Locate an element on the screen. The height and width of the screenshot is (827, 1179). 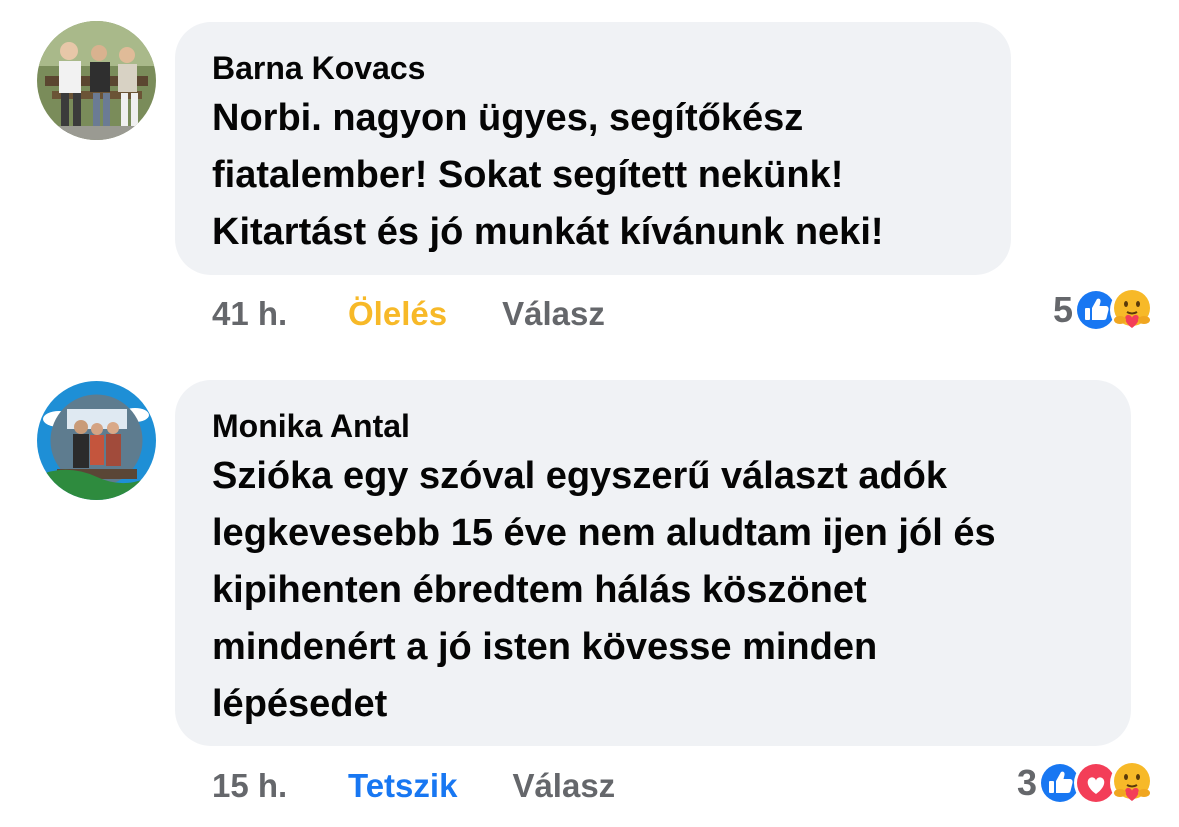
reaction-summary: 3 is located at coordinates (1086, 783).